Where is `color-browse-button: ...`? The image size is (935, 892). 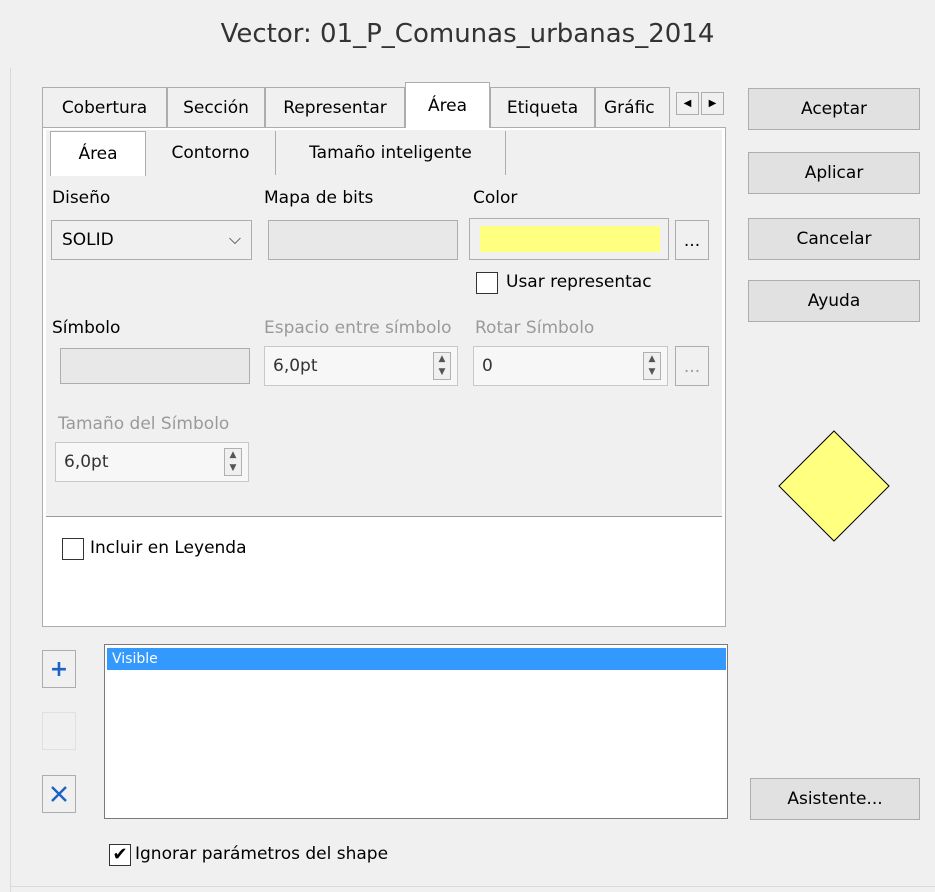 color-browse-button: ... is located at coordinates (692, 240).